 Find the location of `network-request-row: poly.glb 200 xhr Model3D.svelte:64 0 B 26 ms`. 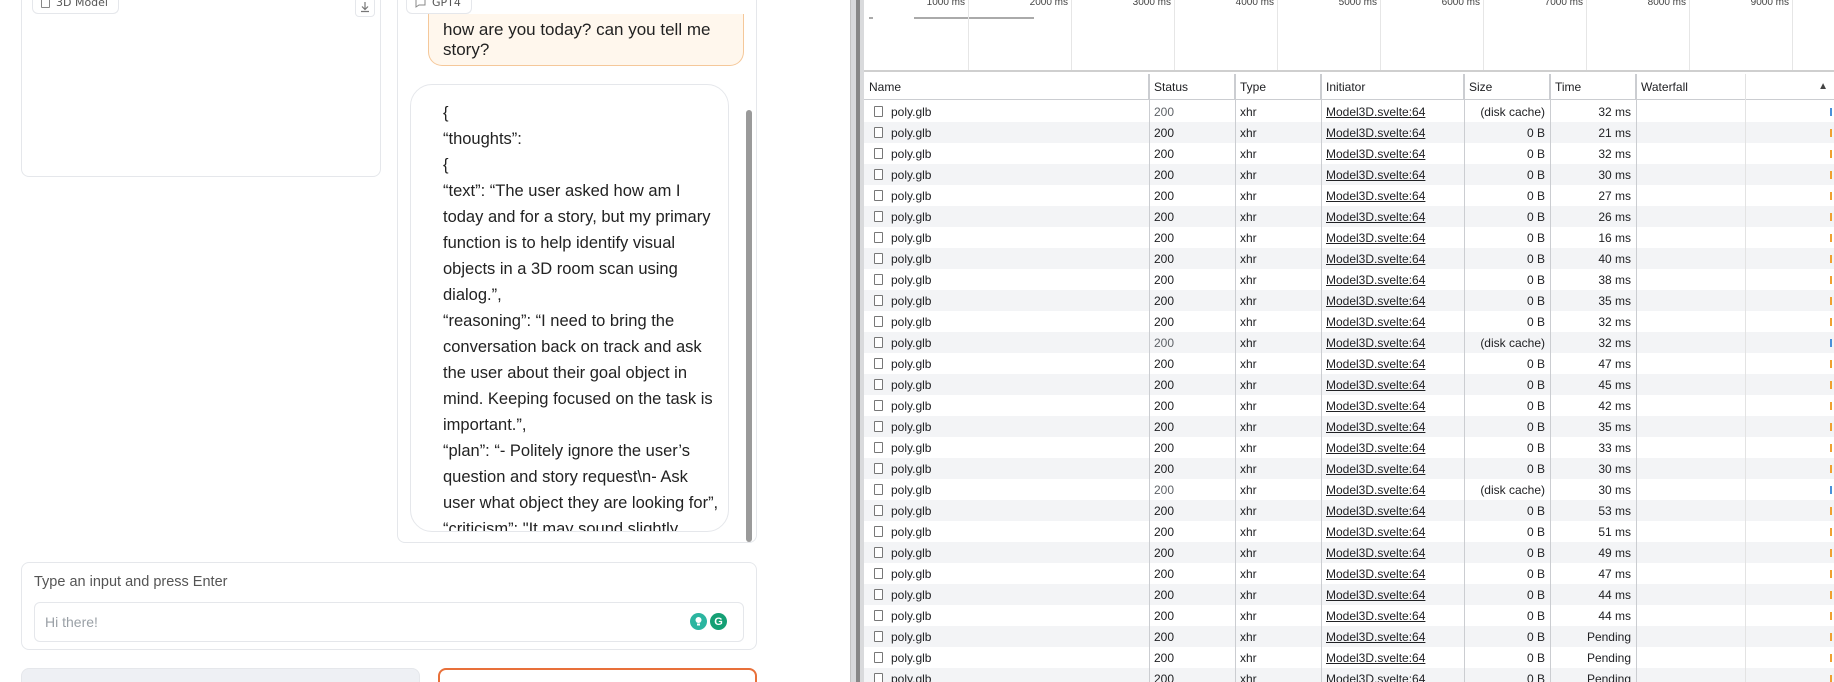

network-request-row: poly.glb 200 xhr Model3D.svelte:64 0 B 26 ms is located at coordinates (1349, 216).